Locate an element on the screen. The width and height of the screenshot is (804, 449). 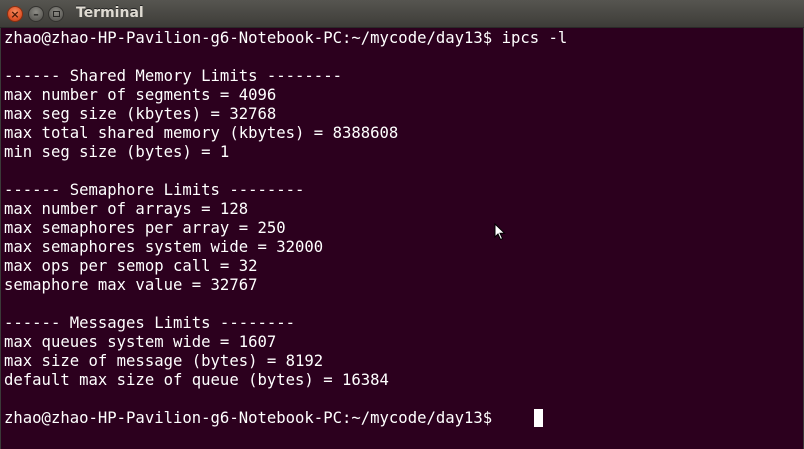
minimize-window-button: – is located at coordinates (36, 14).